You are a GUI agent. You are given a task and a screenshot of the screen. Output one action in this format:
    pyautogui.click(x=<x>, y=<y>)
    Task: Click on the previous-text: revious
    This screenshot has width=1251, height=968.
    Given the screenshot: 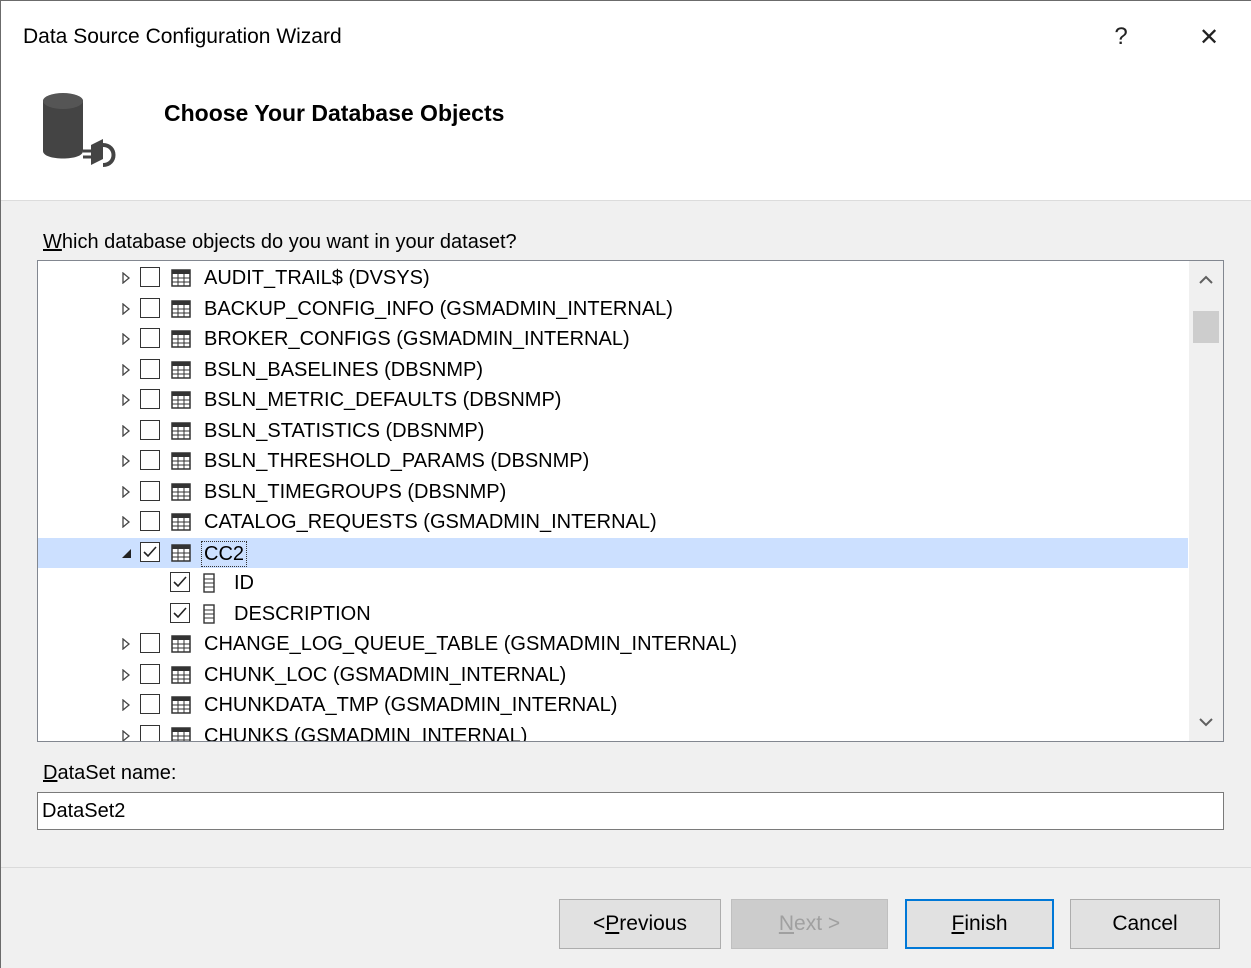 What is the action you would take?
    pyautogui.click(x=653, y=923)
    